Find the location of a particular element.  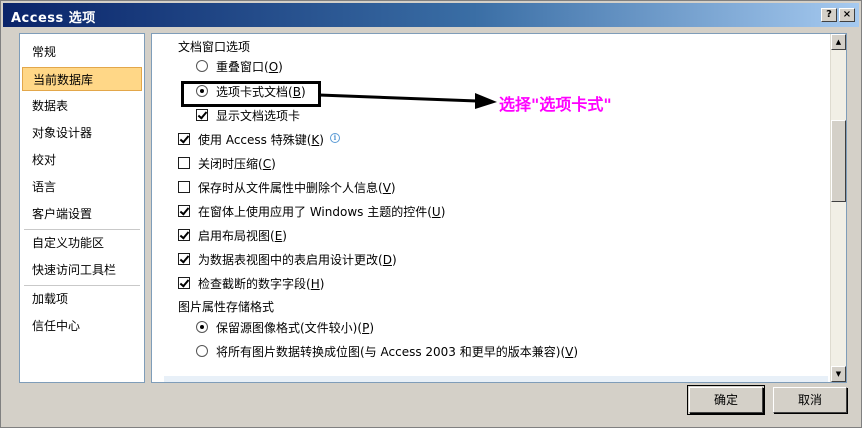

overlap-windows-label: 重叠窗口 is located at coordinates (240, 67).